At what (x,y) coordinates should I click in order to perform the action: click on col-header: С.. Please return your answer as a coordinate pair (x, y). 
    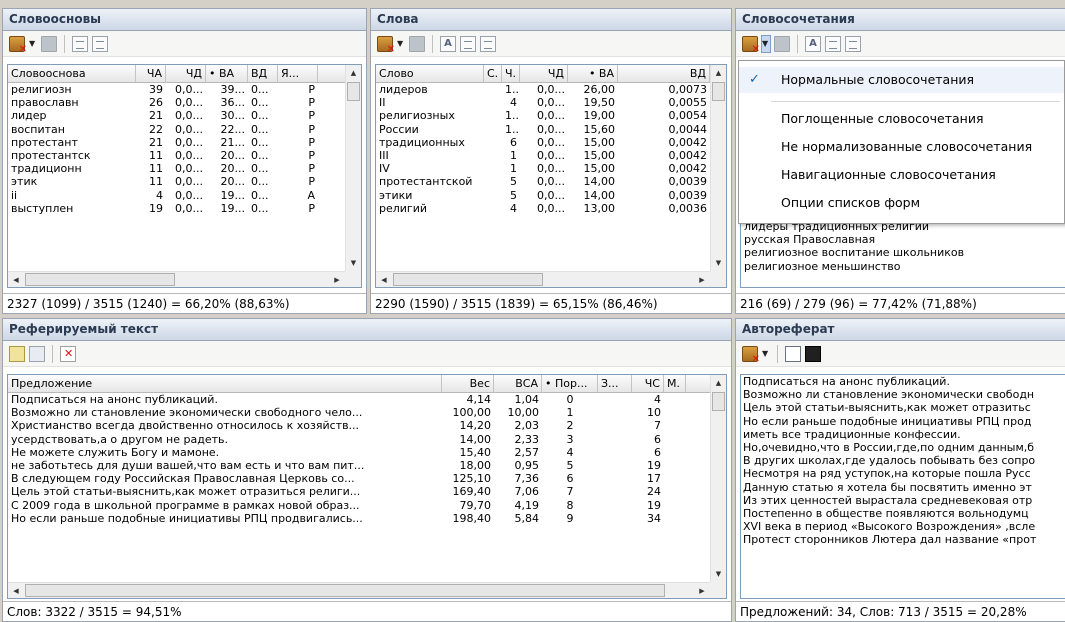
    Looking at the image, I should click on (493, 73).